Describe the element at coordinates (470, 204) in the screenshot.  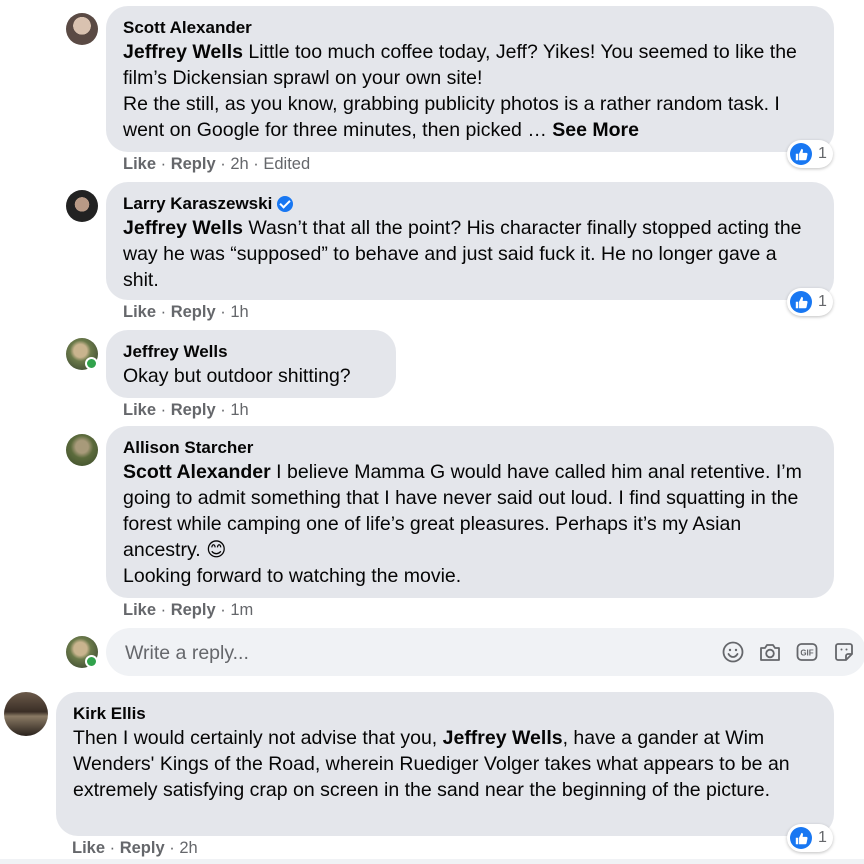
I see `comment-author: Larry Karaszewski` at that location.